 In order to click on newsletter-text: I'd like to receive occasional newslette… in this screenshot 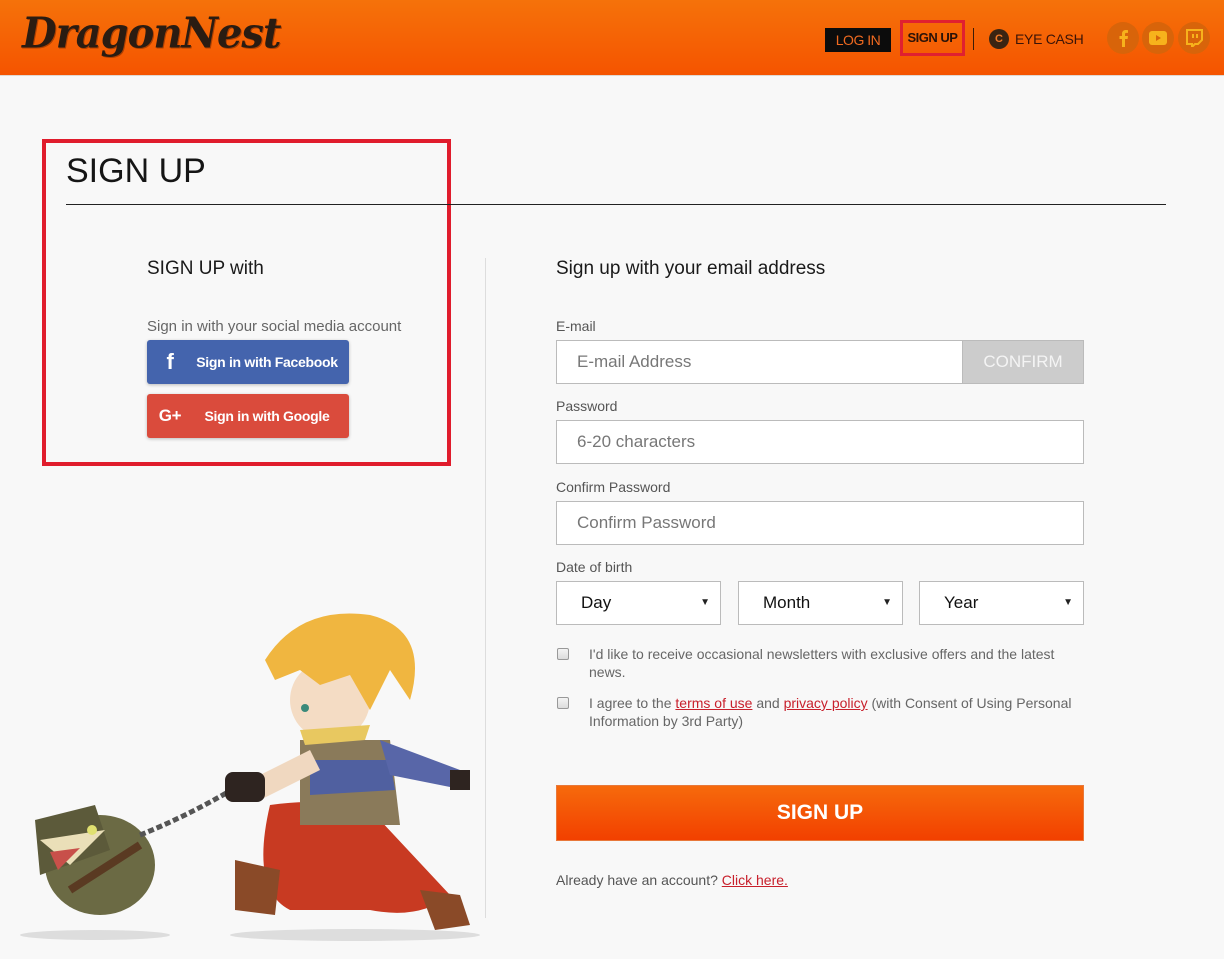, I will do `click(822, 663)`.